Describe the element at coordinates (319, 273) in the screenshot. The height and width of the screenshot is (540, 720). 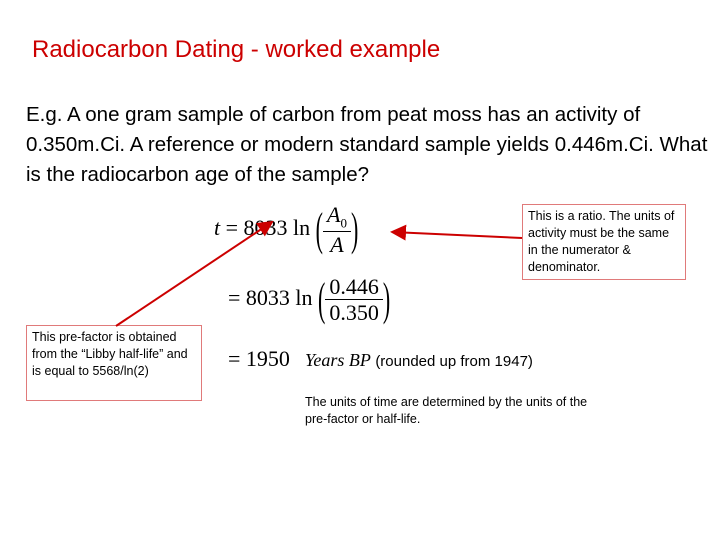
I see `callout-arrows` at that location.